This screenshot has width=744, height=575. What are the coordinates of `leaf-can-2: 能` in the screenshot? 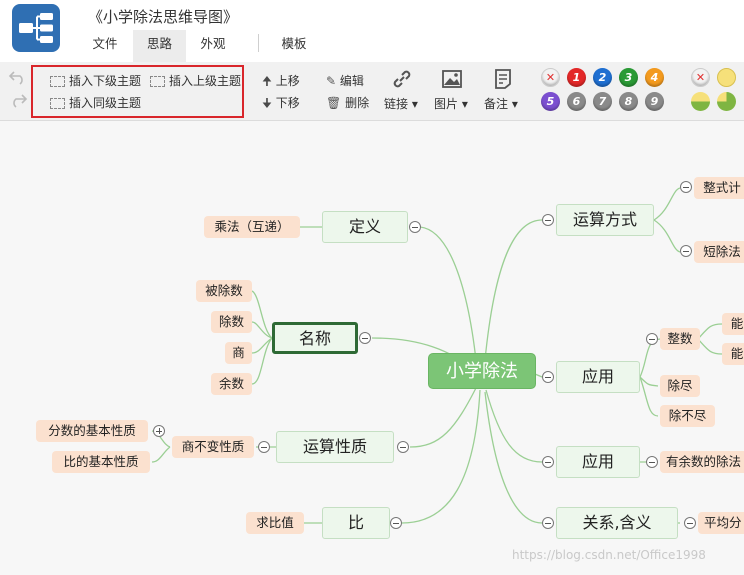 It's located at (733, 354).